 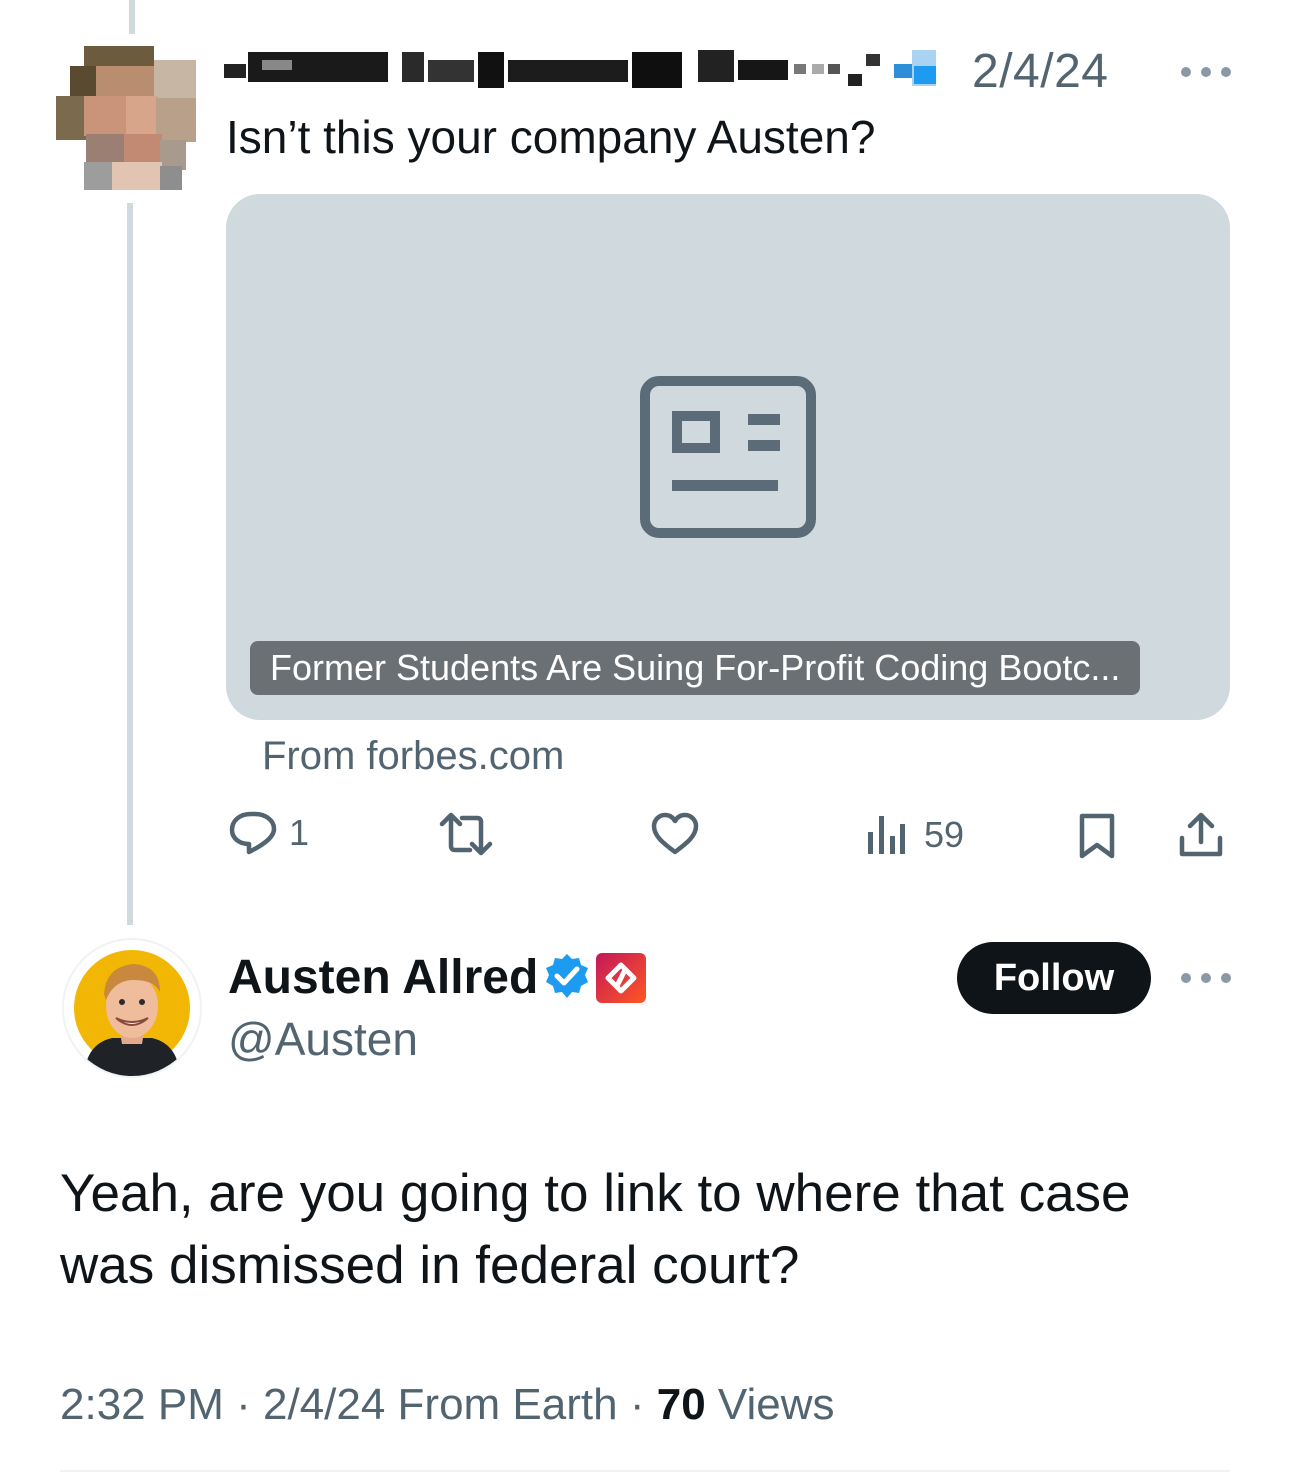 I want to click on views-label: Views, so click(x=776, y=1404).